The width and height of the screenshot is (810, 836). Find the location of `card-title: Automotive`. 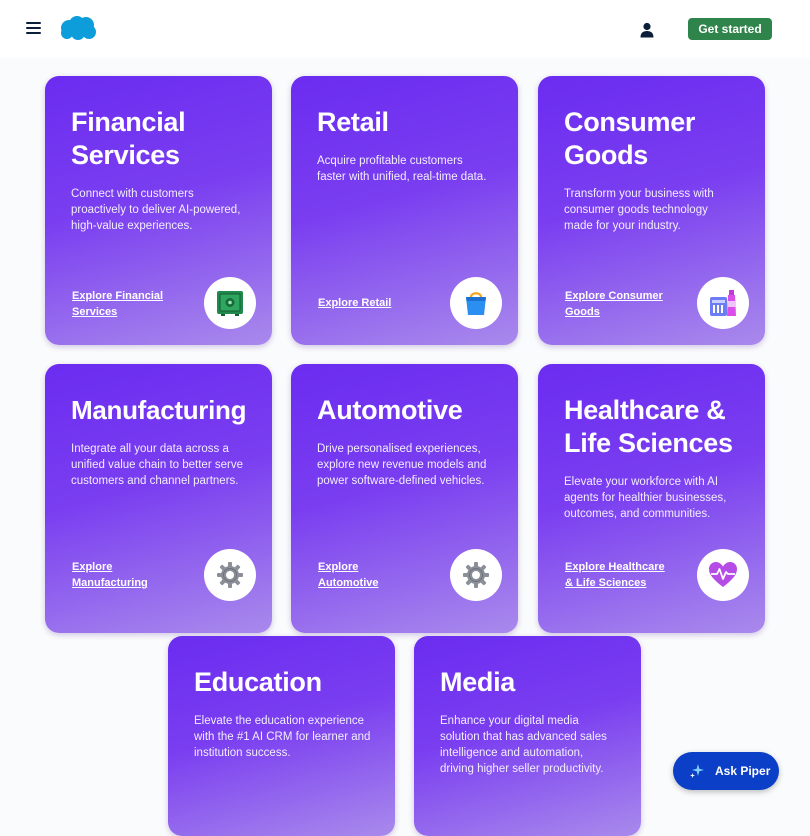

card-title: Automotive is located at coordinates (390, 410).